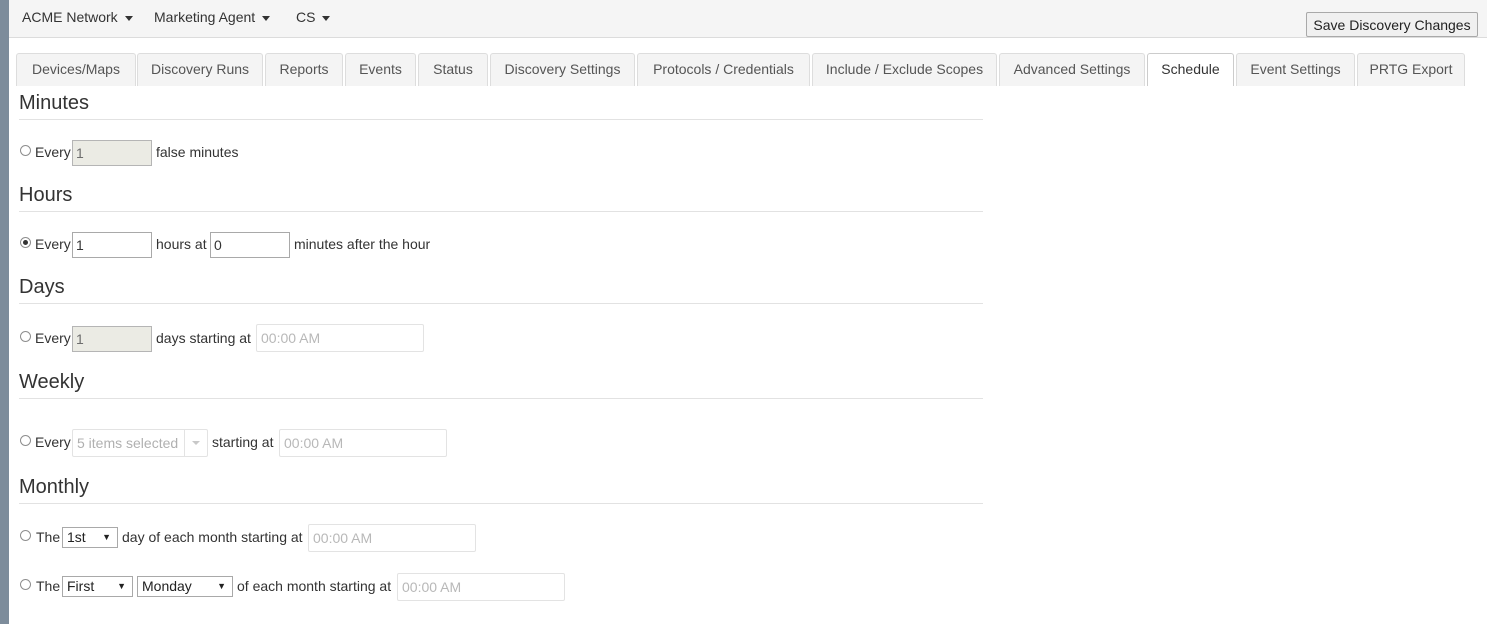 The height and width of the screenshot is (624, 1487). Describe the element at coordinates (748, 19) in the screenshot. I see `top-nav-bar: ACME Network Marketing Agent CS` at that location.